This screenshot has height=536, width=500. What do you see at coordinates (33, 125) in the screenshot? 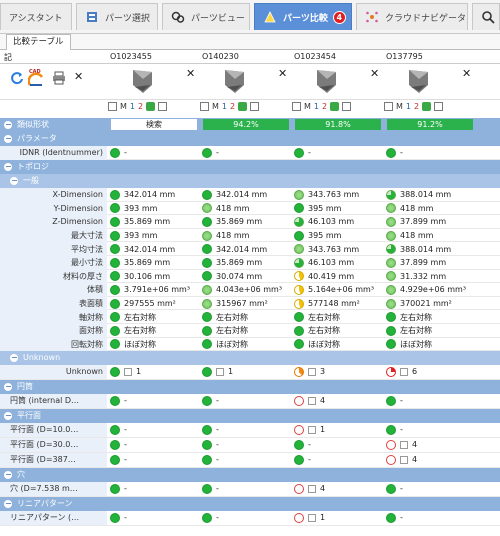
I see `section-label: 類似形状` at bounding box center [33, 125].